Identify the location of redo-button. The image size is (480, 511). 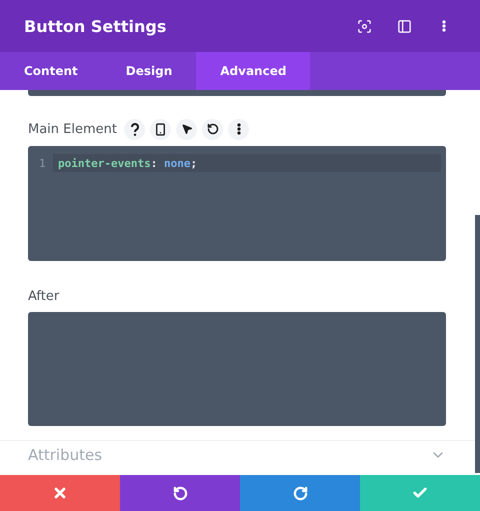
(300, 493).